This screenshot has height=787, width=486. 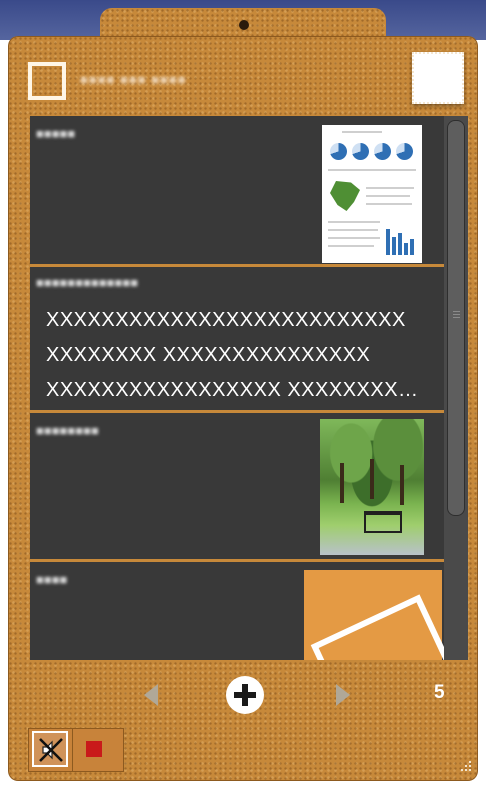 I want to click on board-title: ■■■■ ■■■ ■■■■, so click(x=133, y=79).